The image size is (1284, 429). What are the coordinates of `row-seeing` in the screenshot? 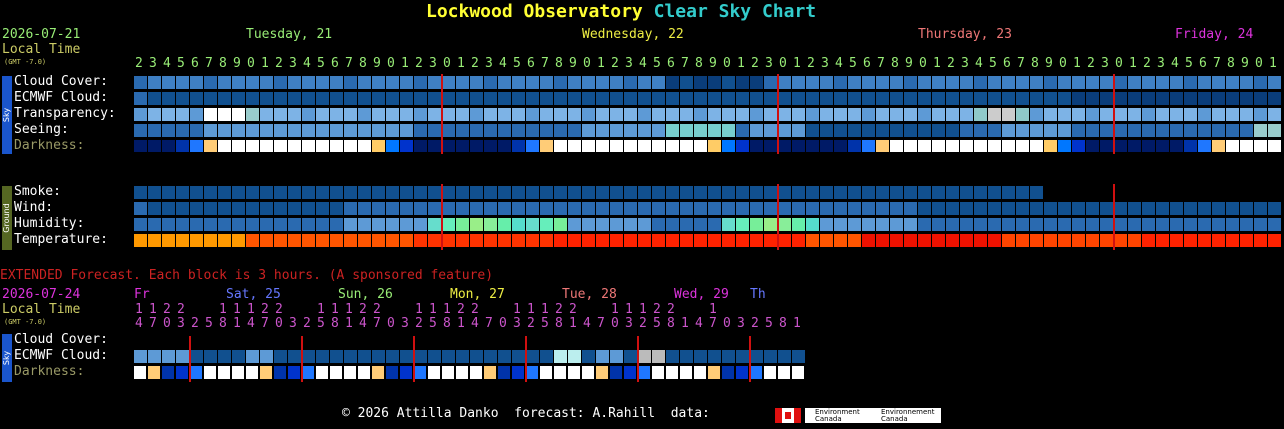 It's located at (708, 131).